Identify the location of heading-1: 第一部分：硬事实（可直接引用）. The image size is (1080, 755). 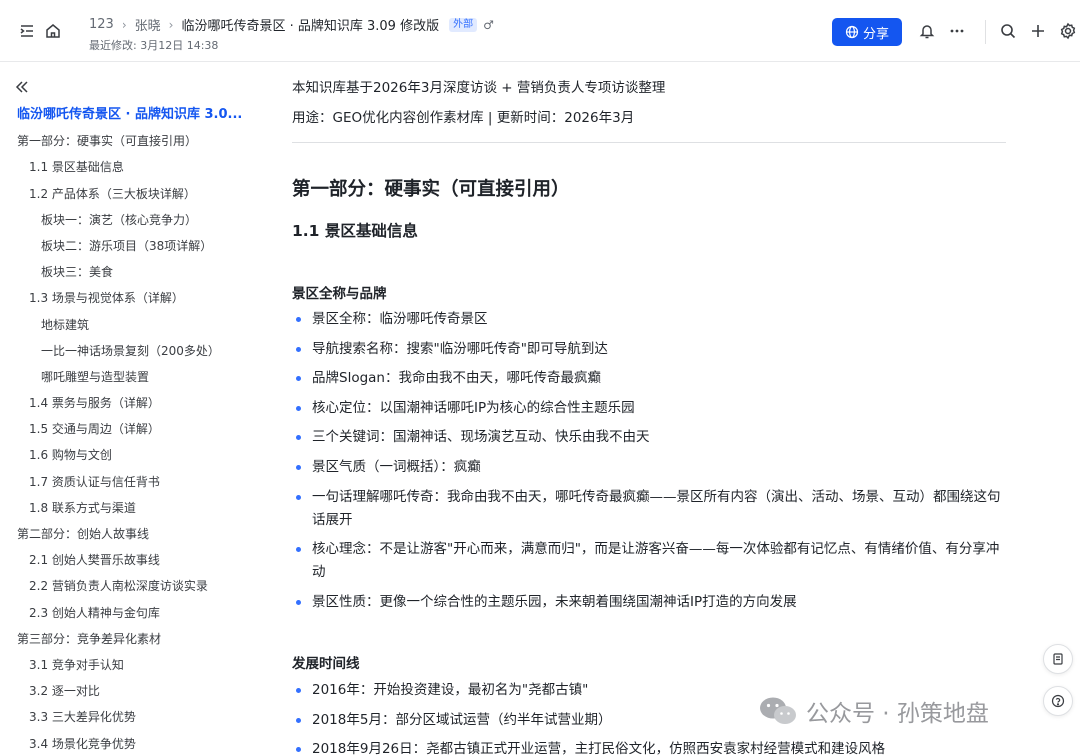
(431, 189).